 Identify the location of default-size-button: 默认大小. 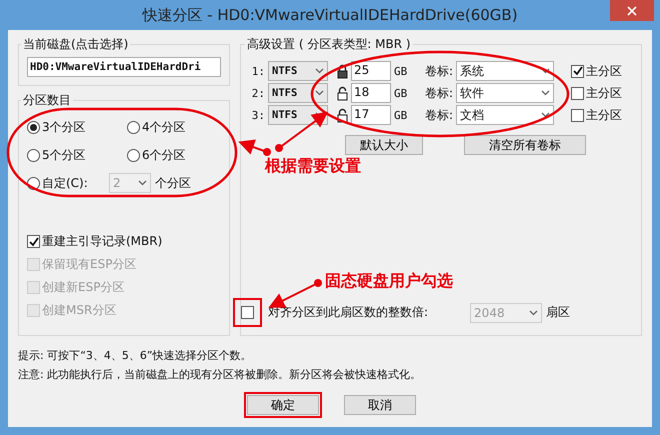
(384, 145).